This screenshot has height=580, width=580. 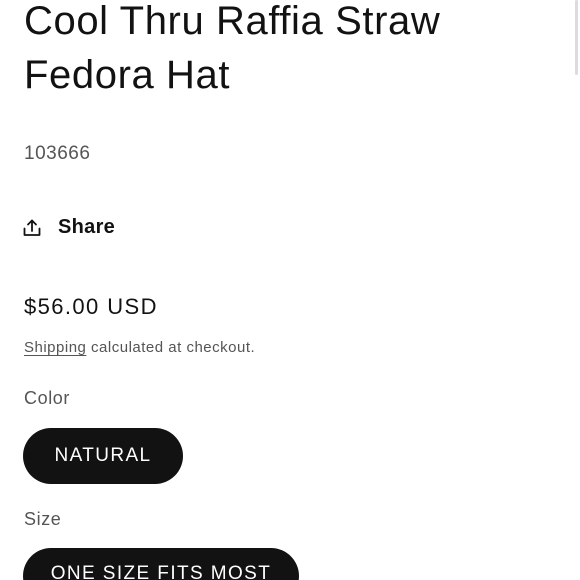 I want to click on shipping-note: Shipping calculated at checkout., so click(x=139, y=347).